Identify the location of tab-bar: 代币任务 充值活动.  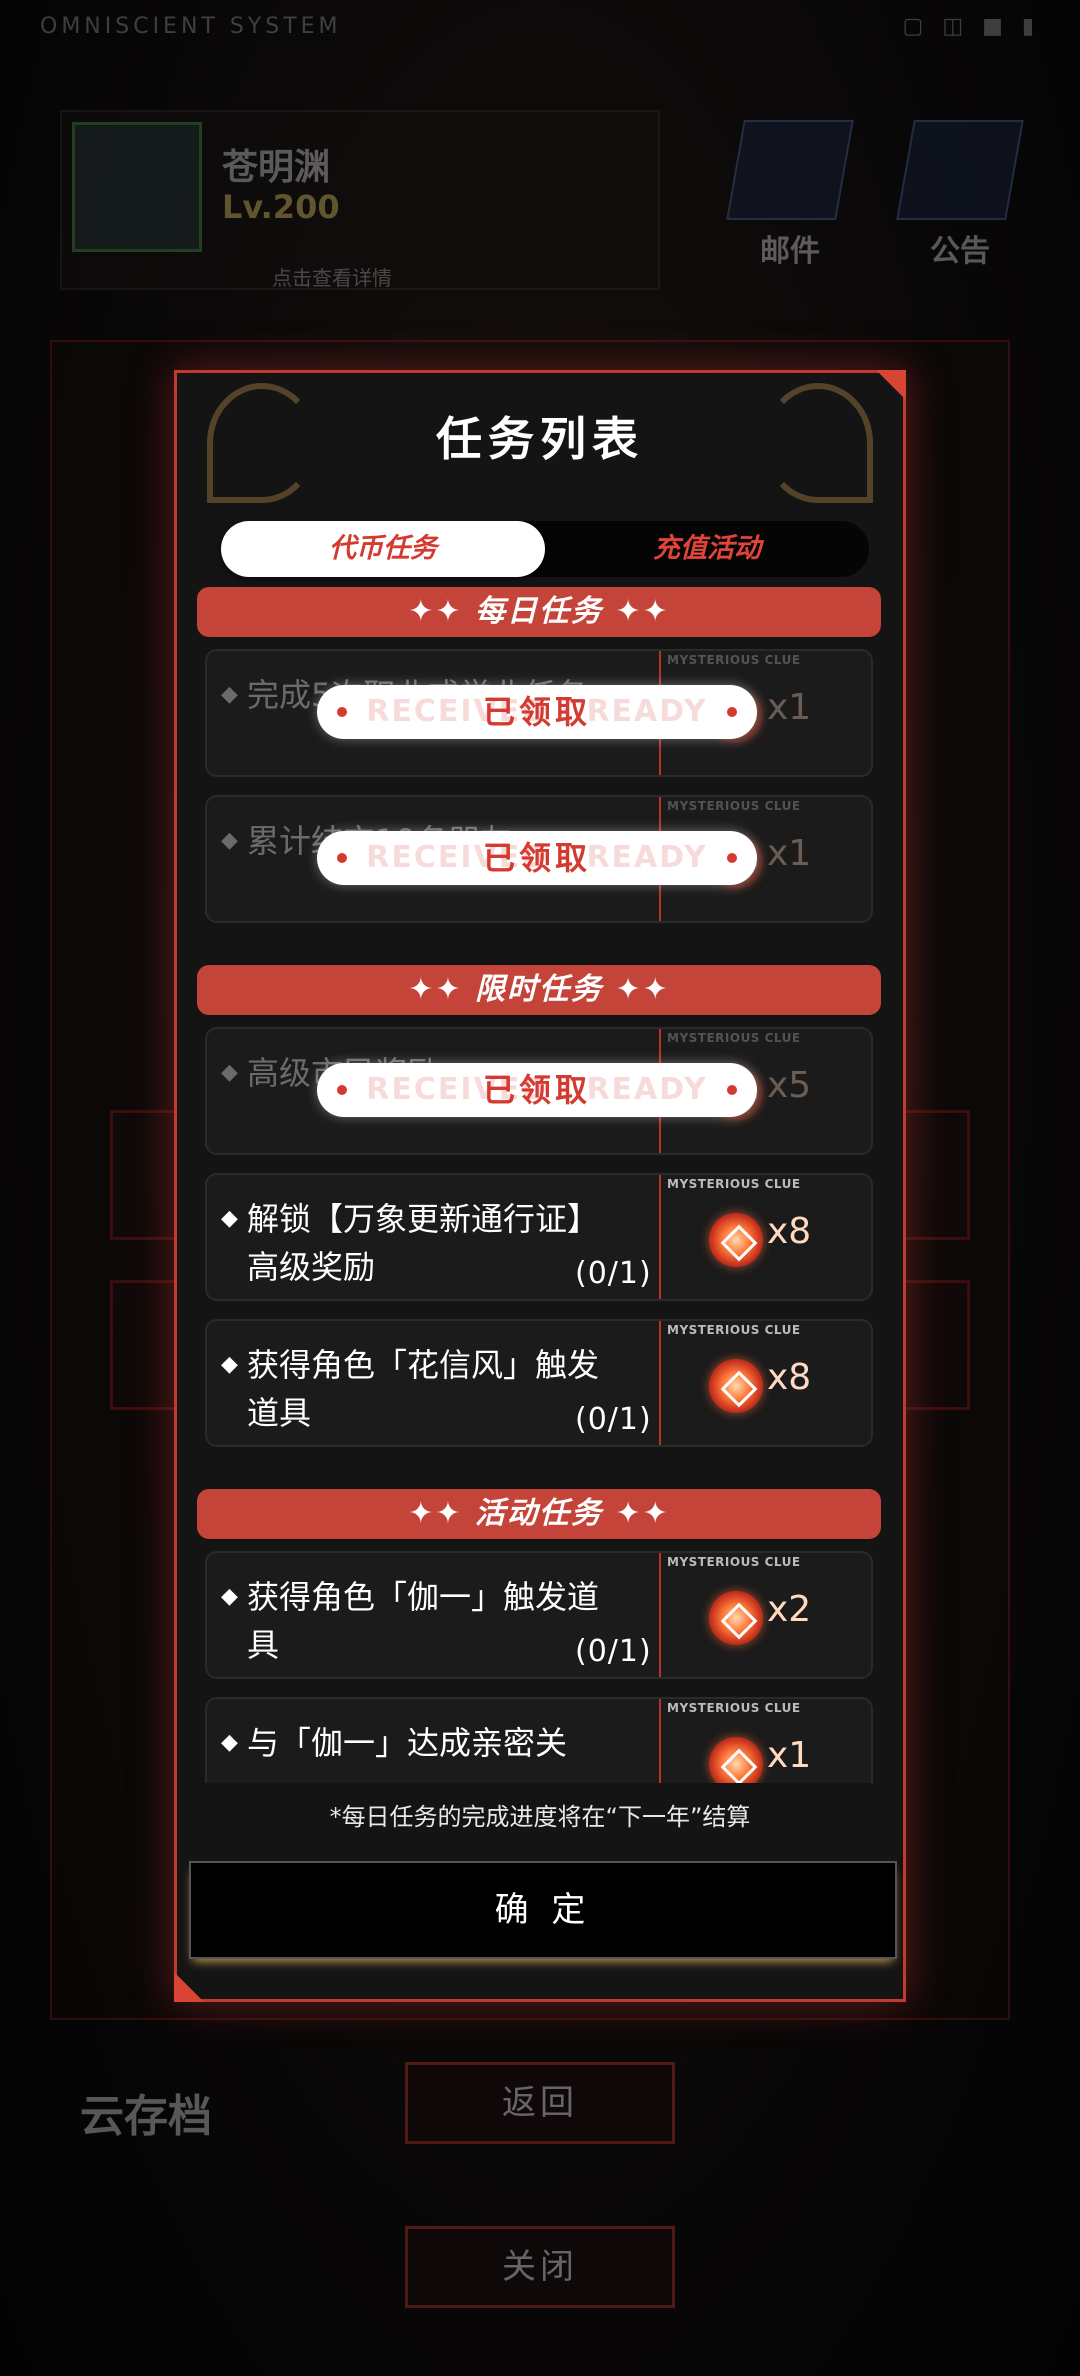
(545, 549).